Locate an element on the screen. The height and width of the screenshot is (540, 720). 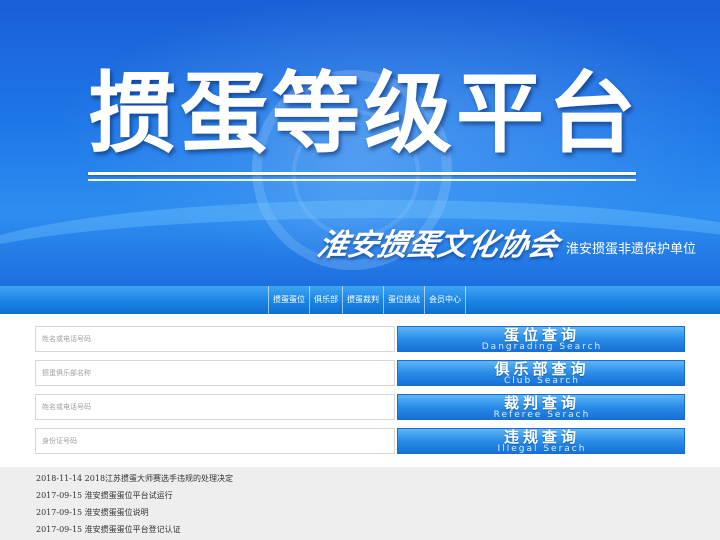
club-search-input is located at coordinates (215, 373).